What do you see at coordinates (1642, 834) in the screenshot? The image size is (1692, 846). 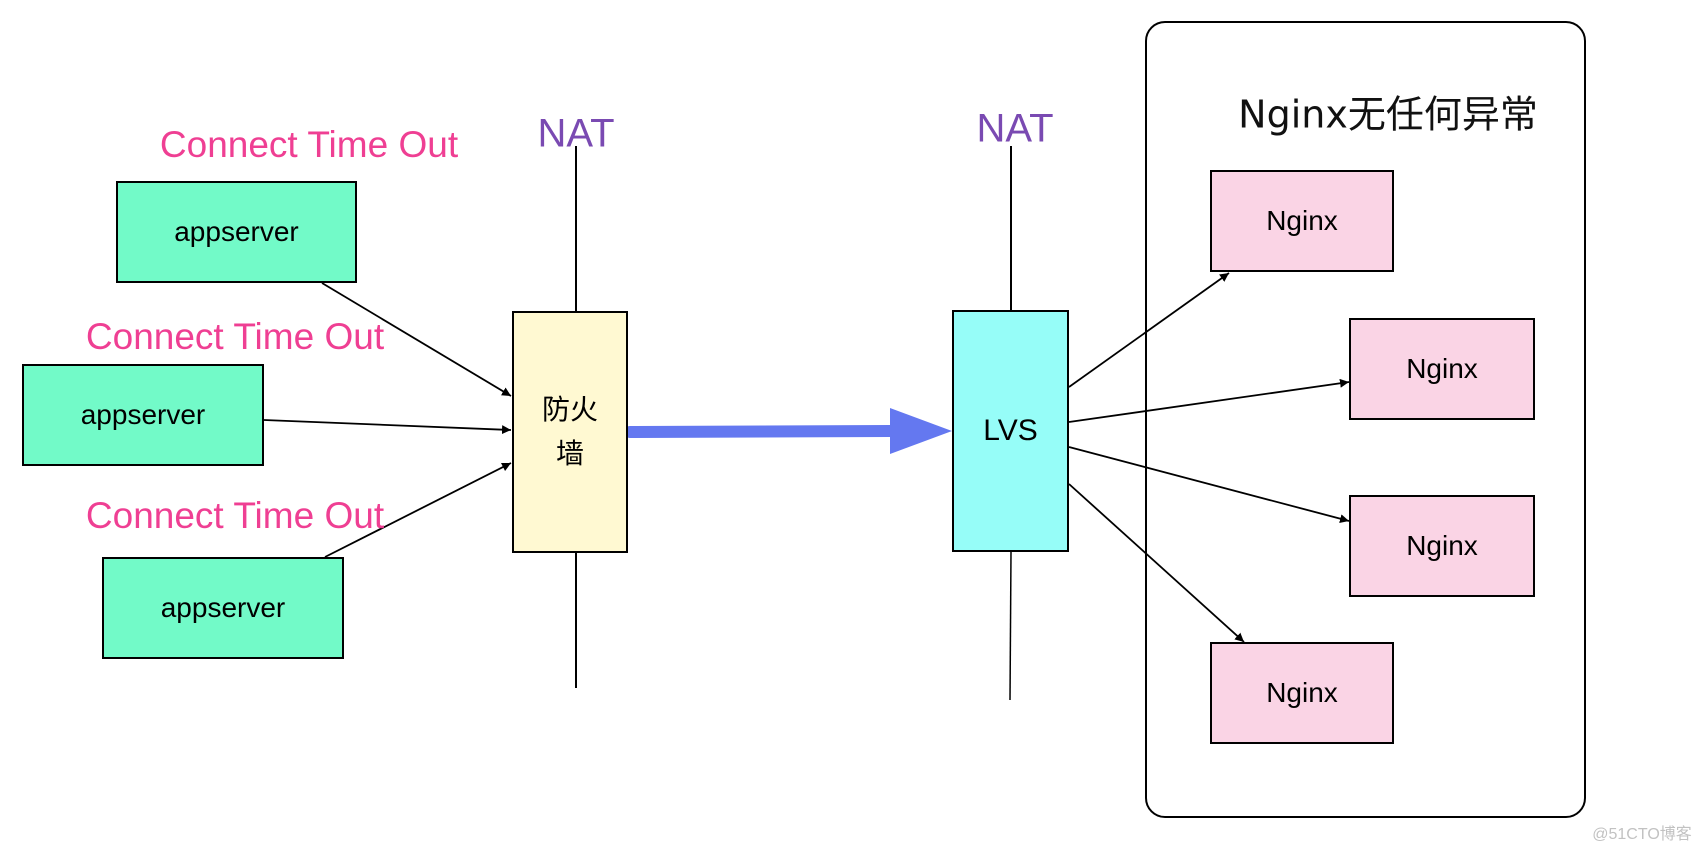 I see `watermark: @51CTO博客` at bounding box center [1642, 834].